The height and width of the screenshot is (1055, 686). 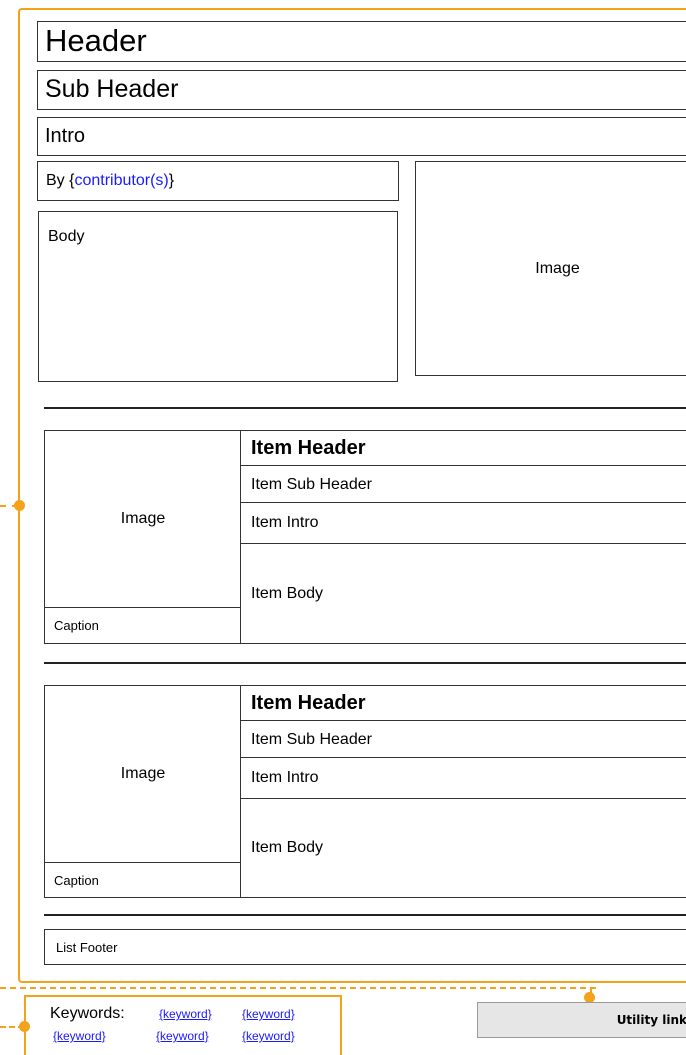 I want to click on article-sub-header: Sub Header, so click(x=361, y=90).